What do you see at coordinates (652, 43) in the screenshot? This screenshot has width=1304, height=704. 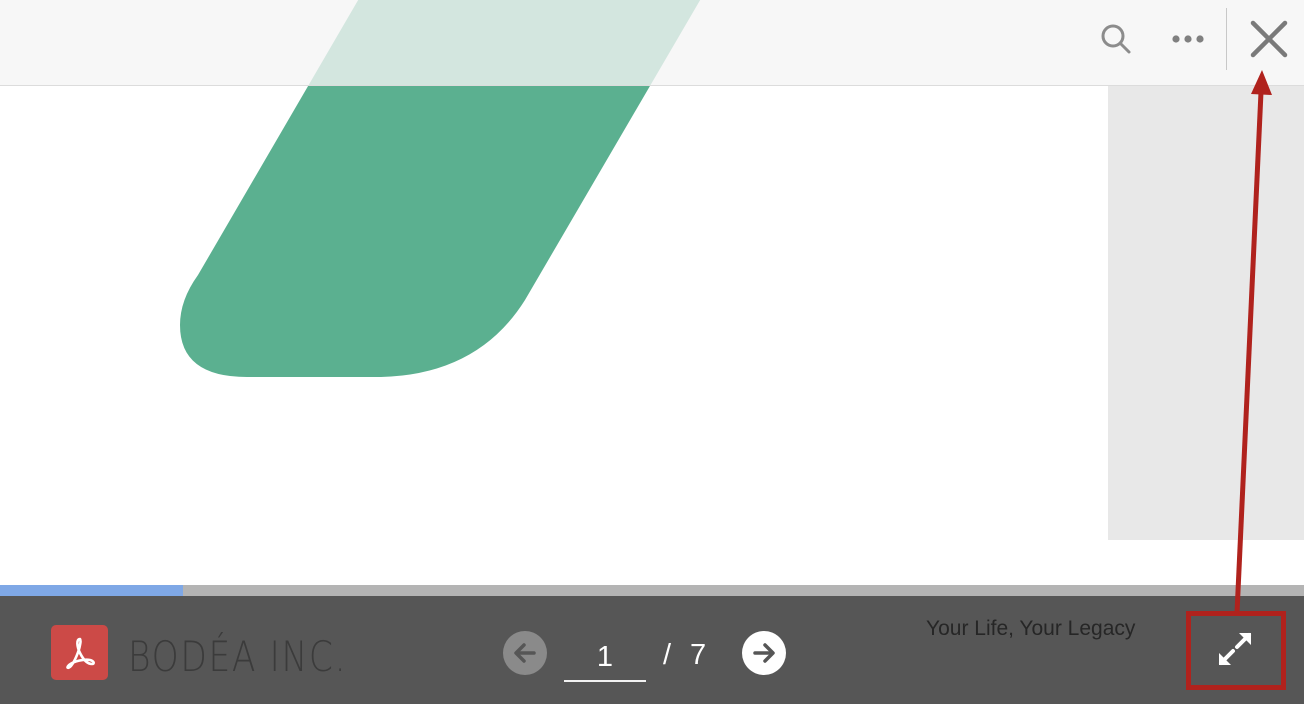 I see `top-toolbar` at bounding box center [652, 43].